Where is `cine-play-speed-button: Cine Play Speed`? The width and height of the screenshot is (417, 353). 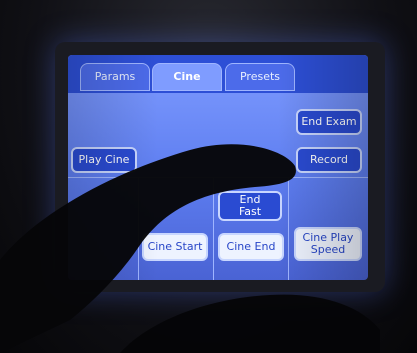 cine-play-speed-button: Cine Play Speed is located at coordinates (328, 244).